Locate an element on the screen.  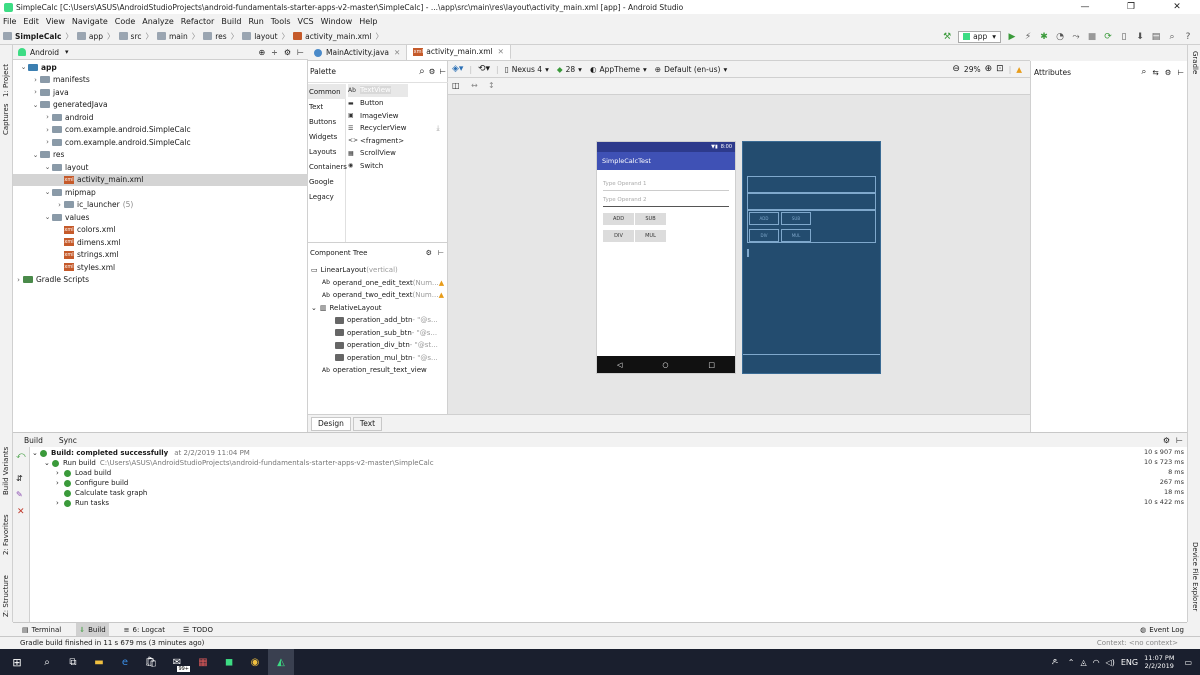
palette-item-recyclerview: ☰ RecyclerView ⤓ is located at coordinates (394, 128).